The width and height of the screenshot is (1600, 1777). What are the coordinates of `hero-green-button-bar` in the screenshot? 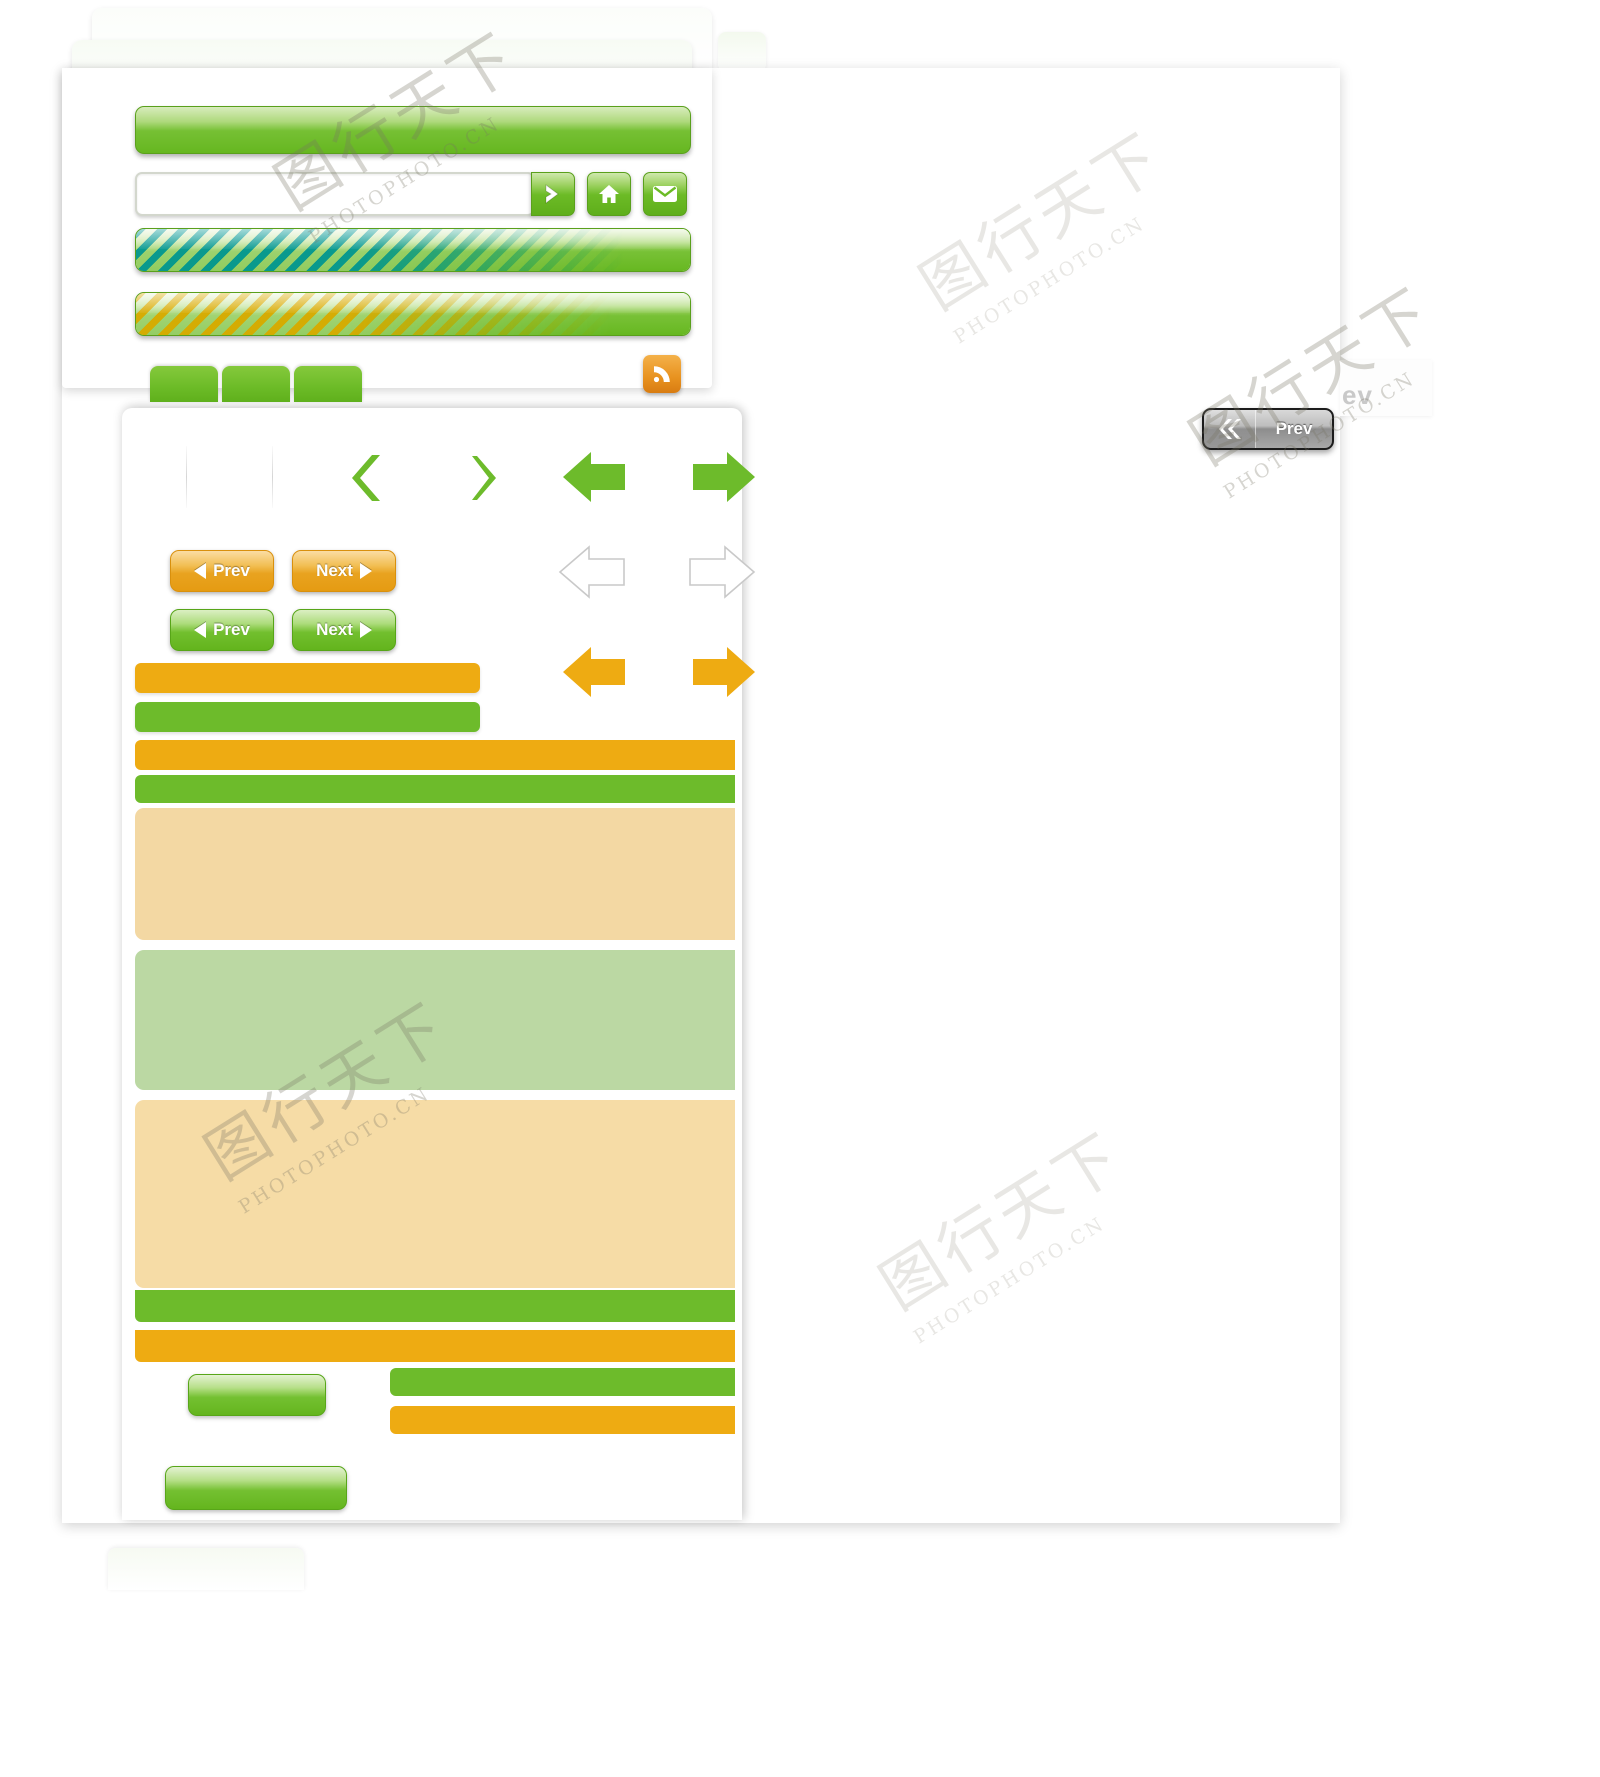 It's located at (413, 130).